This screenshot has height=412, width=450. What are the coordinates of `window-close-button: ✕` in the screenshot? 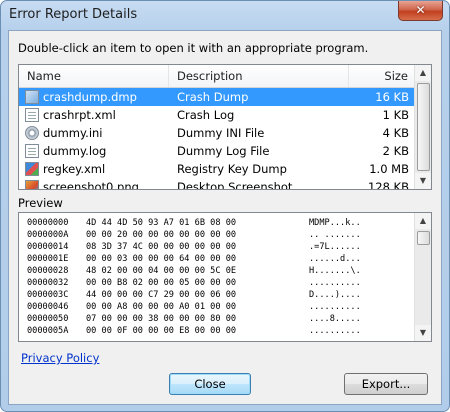 It's located at (420, 11).